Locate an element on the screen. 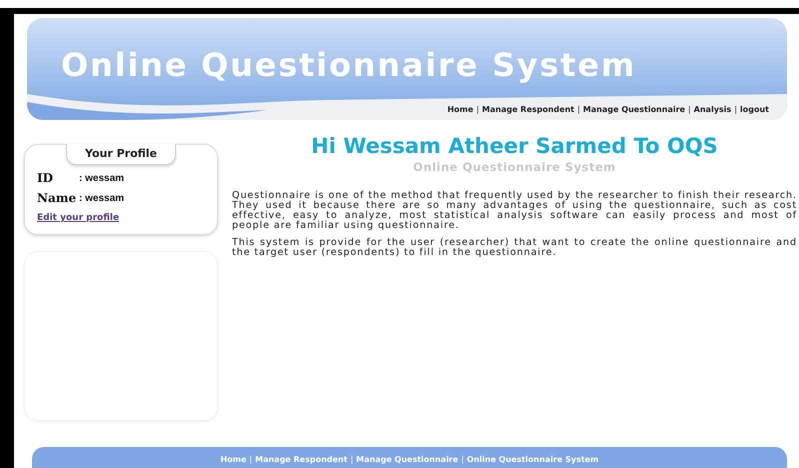  nav-link: logout is located at coordinates (754, 109).